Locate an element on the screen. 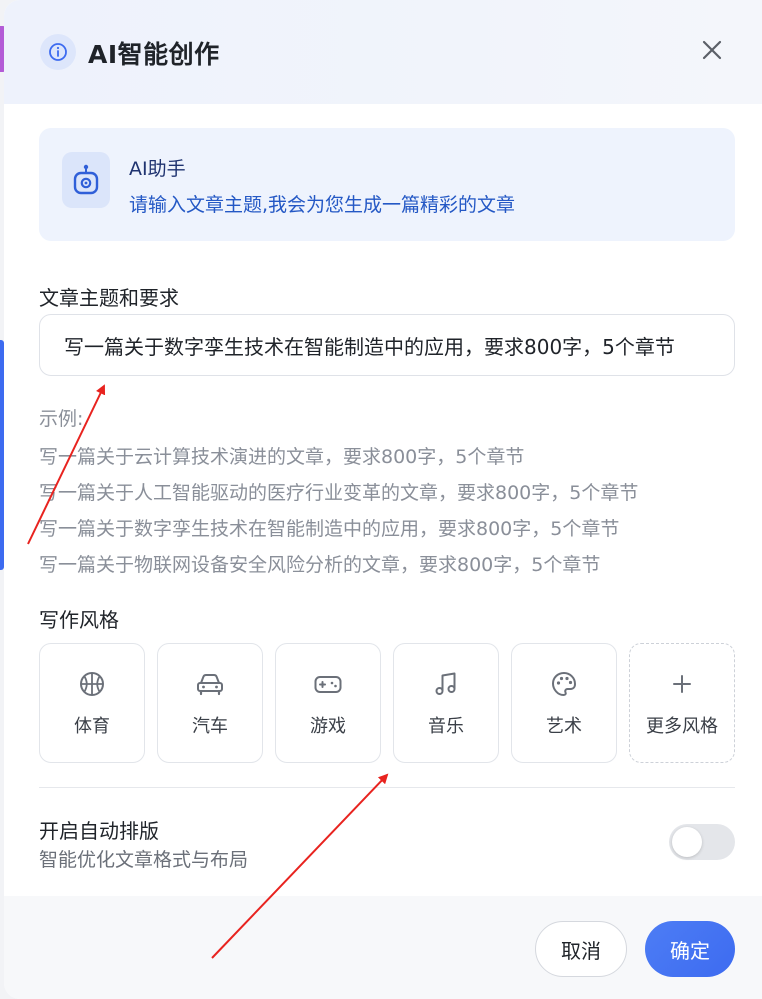 Image resolution: width=762 pixels, height=999 pixels. plus-icon is located at coordinates (682, 684).